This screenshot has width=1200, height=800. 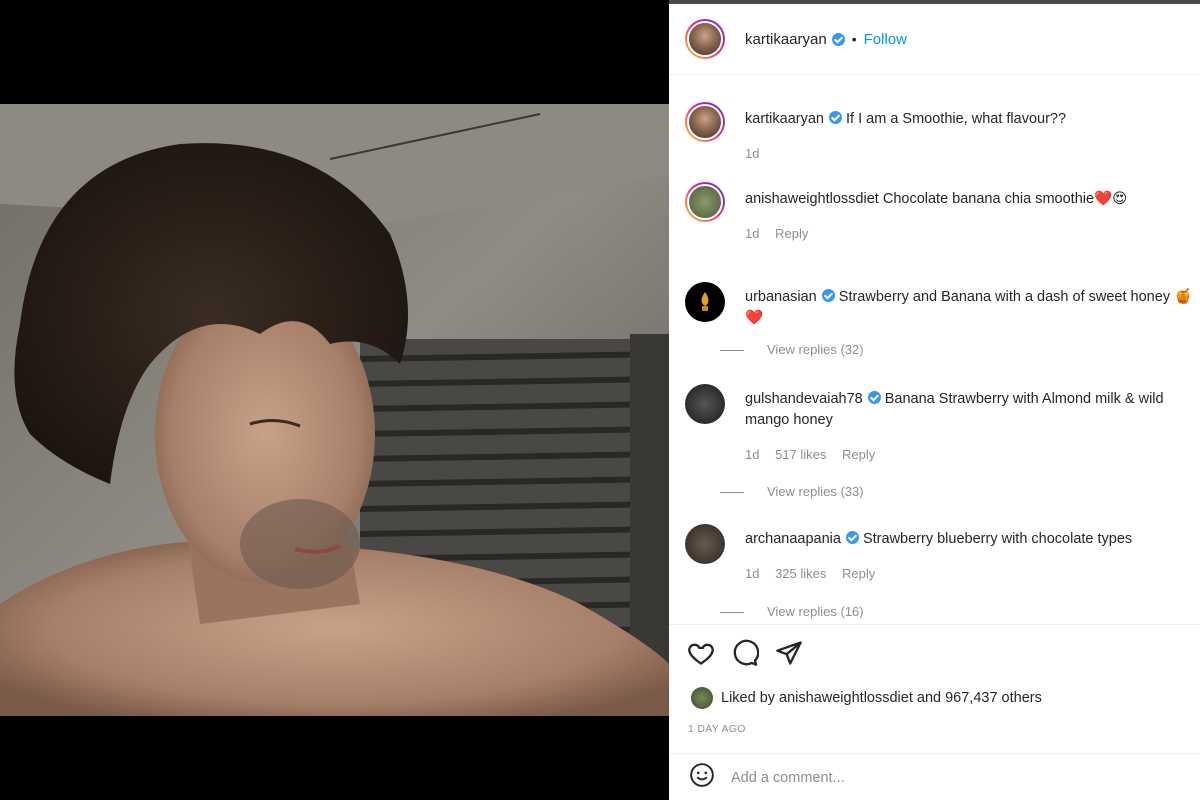 I want to click on comment-text: Chocolate banana chia smoothie, so click(x=988, y=199).